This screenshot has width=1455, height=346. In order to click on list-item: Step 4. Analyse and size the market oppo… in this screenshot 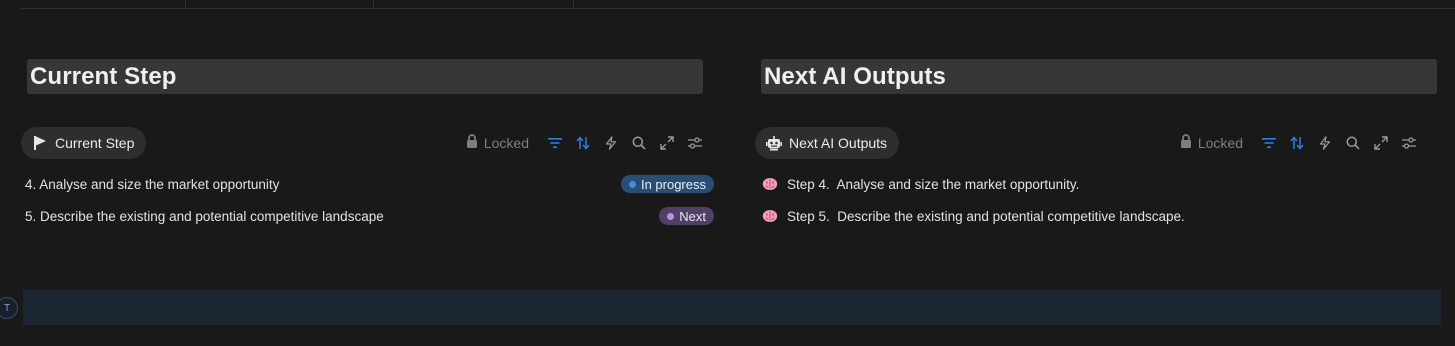, I will do `click(920, 184)`.